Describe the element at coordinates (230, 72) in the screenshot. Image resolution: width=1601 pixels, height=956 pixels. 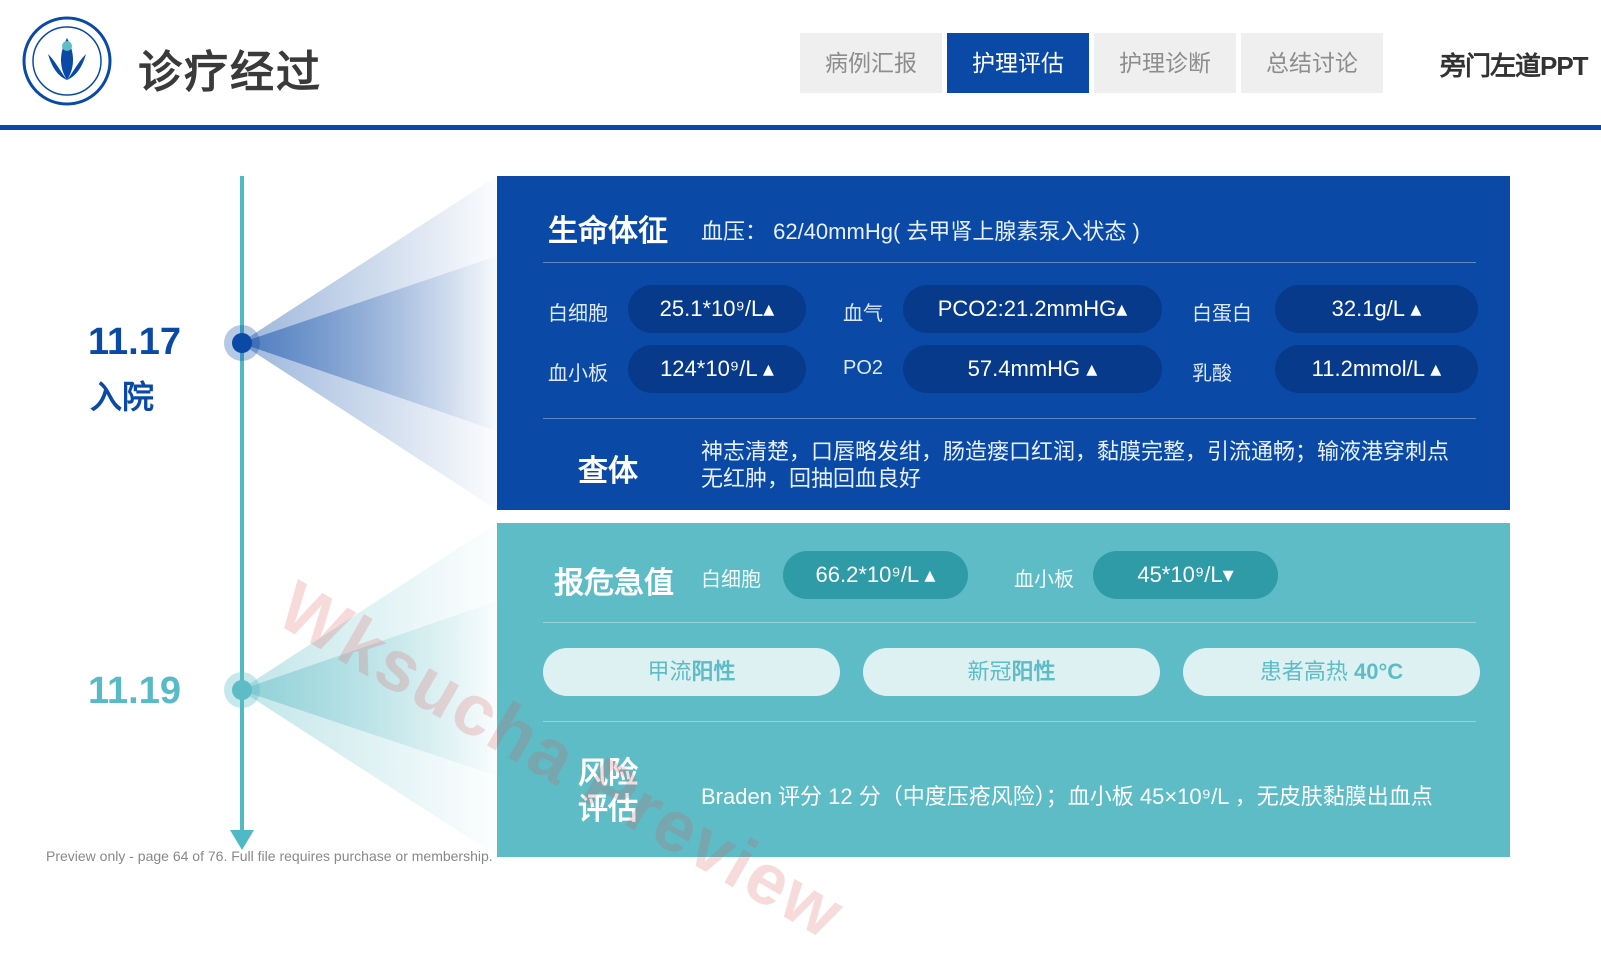
I see `page-title: 诊疗经过` at that location.